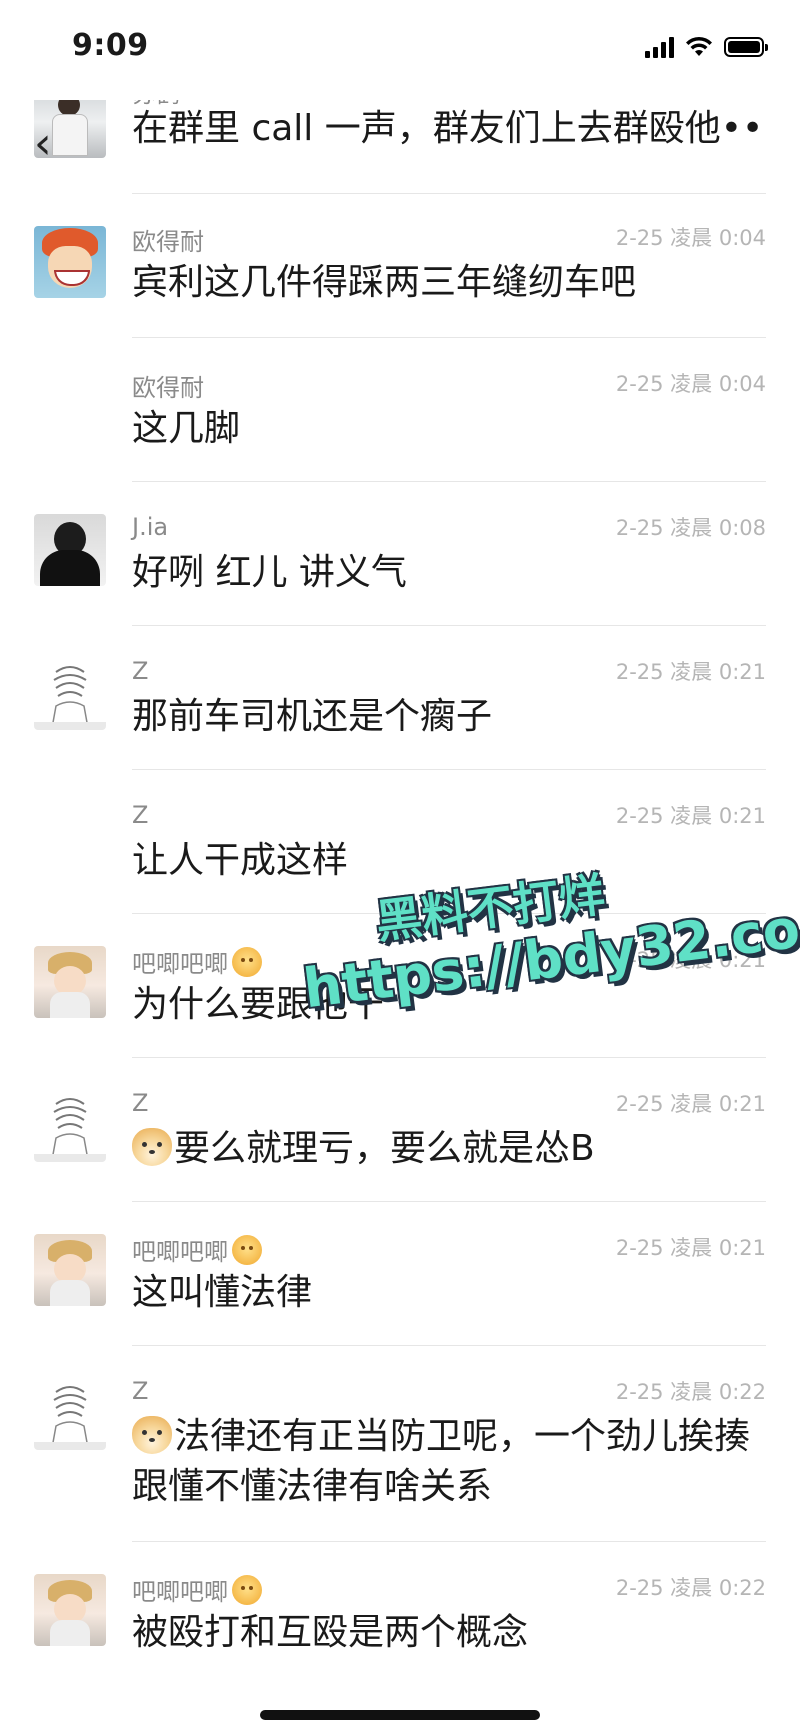 This screenshot has height=1732, width=800. What do you see at coordinates (400, 1274) in the screenshot?
I see `list-item: 吧唧吧唧 2-25 凌晨 0:21 这叫懂法律` at bounding box center [400, 1274].